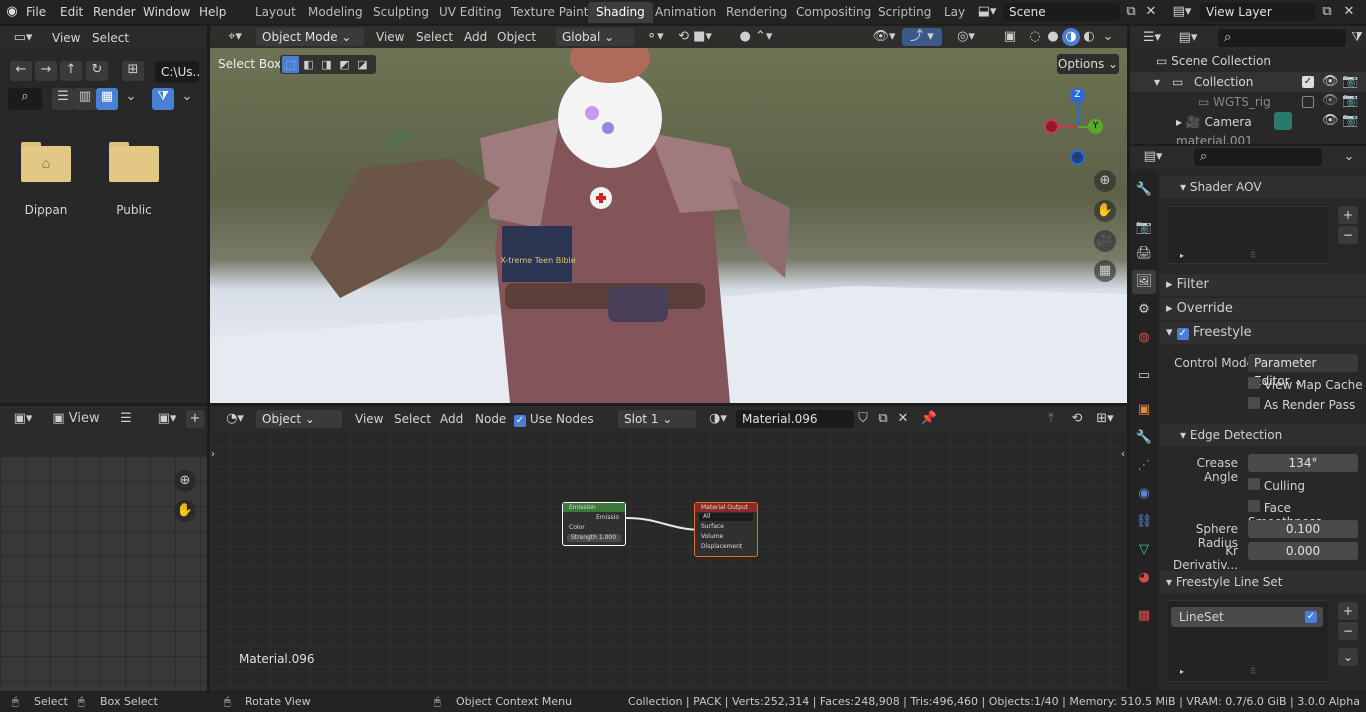  I want to click on navigation-gizmo: Z Y, so click(1080, 127).